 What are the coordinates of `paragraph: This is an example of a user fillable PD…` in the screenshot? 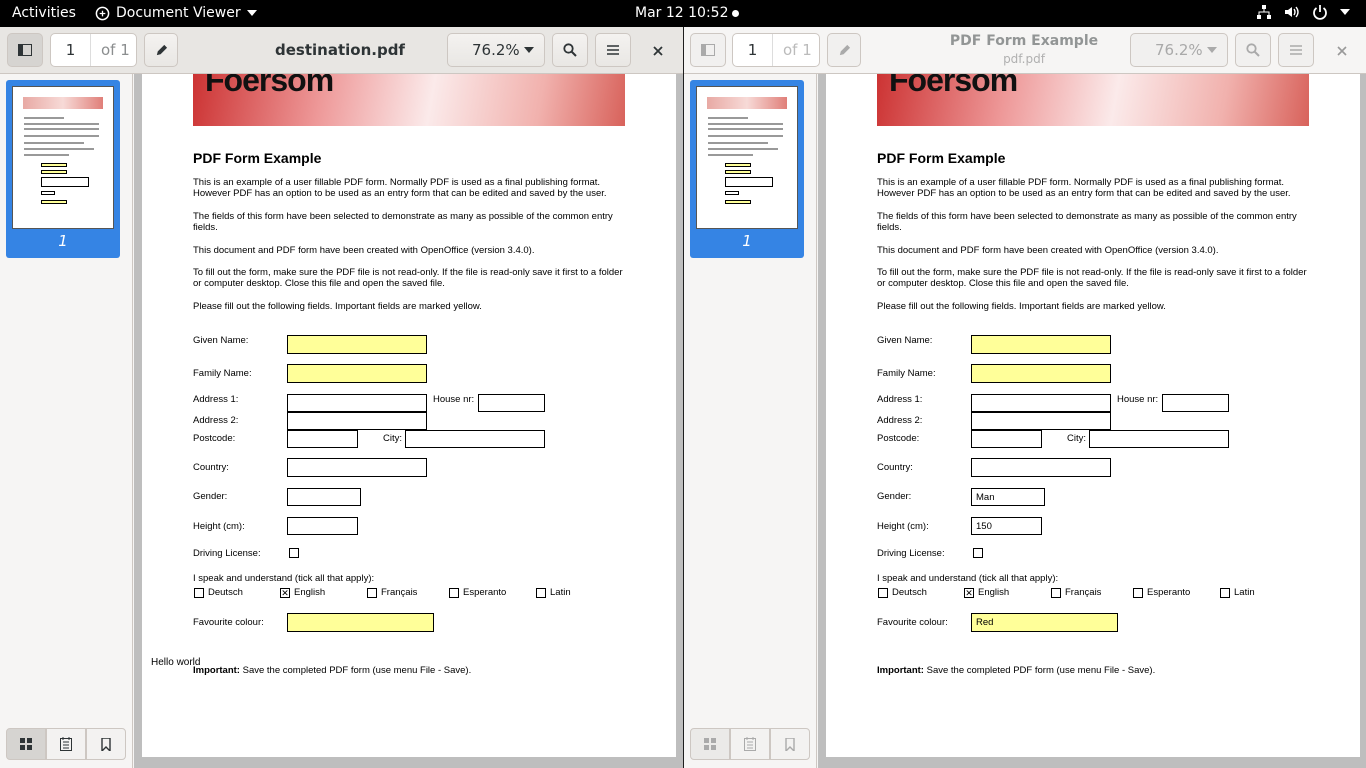 It's located at (400, 188).